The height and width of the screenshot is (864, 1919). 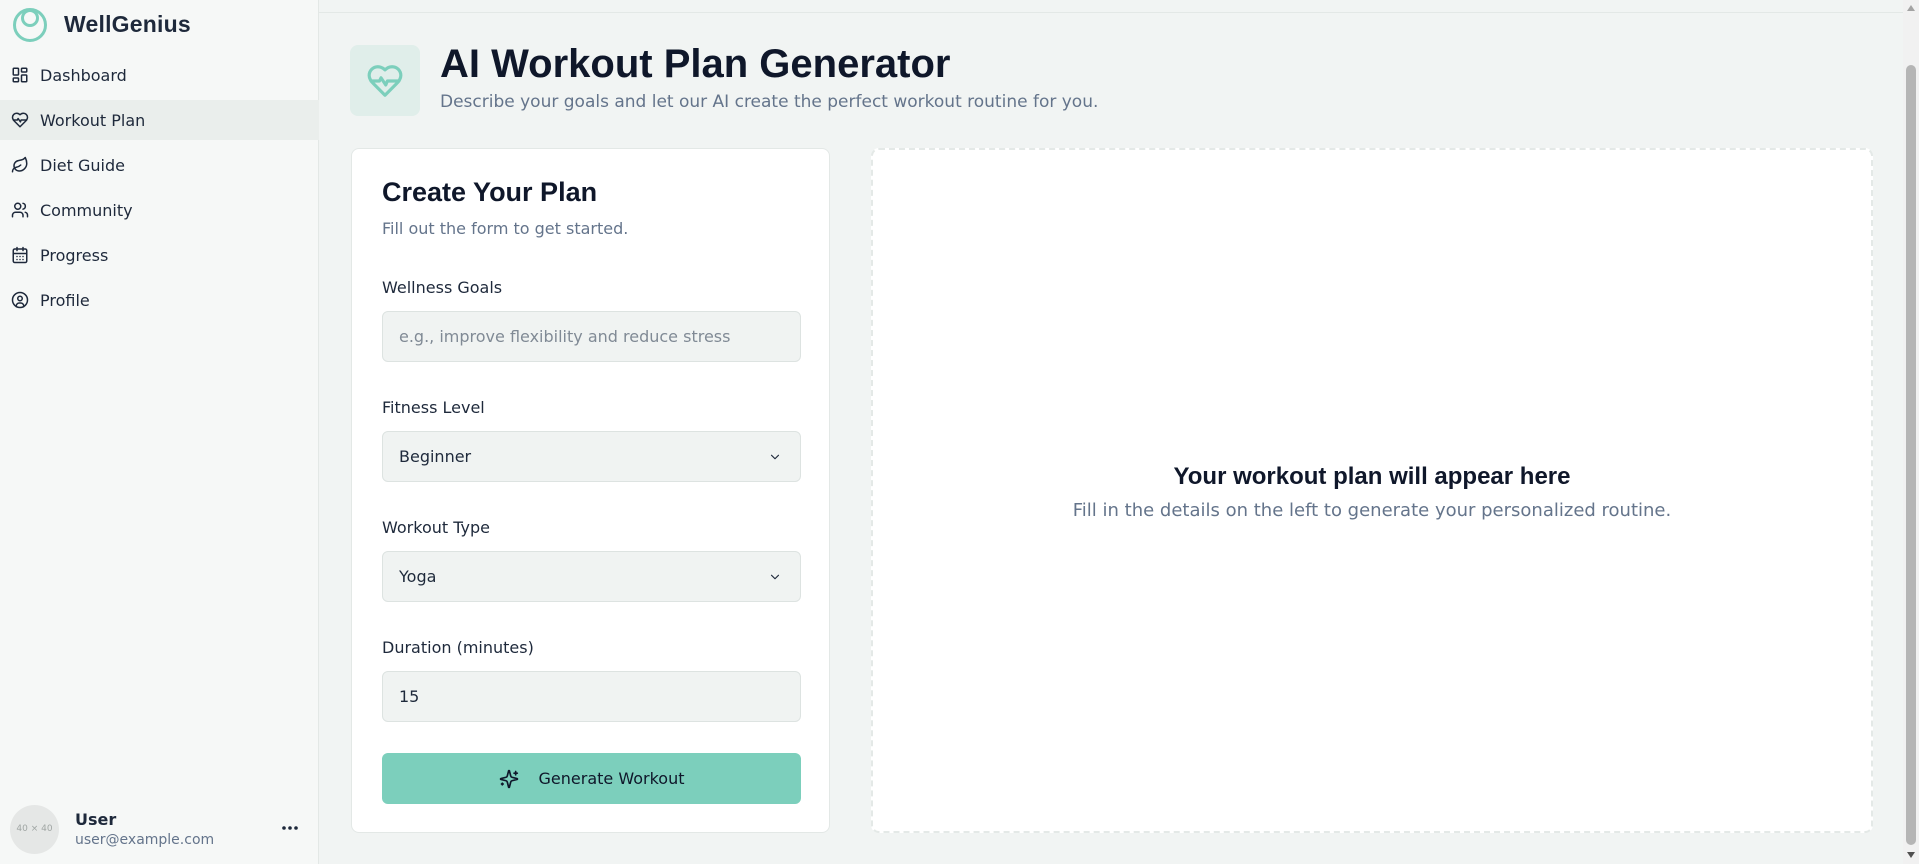 I want to click on sparkles-icon, so click(x=508, y=778).